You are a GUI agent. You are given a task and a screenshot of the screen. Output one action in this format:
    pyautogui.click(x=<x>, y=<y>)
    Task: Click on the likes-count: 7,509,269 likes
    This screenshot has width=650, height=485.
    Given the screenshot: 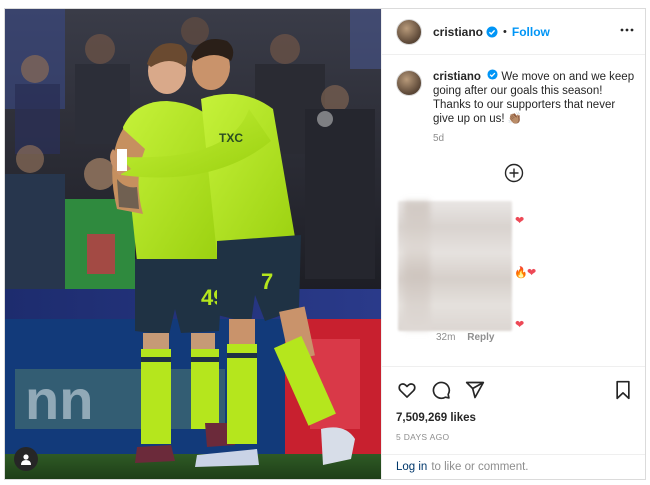 What is the action you would take?
    pyautogui.click(x=436, y=418)
    